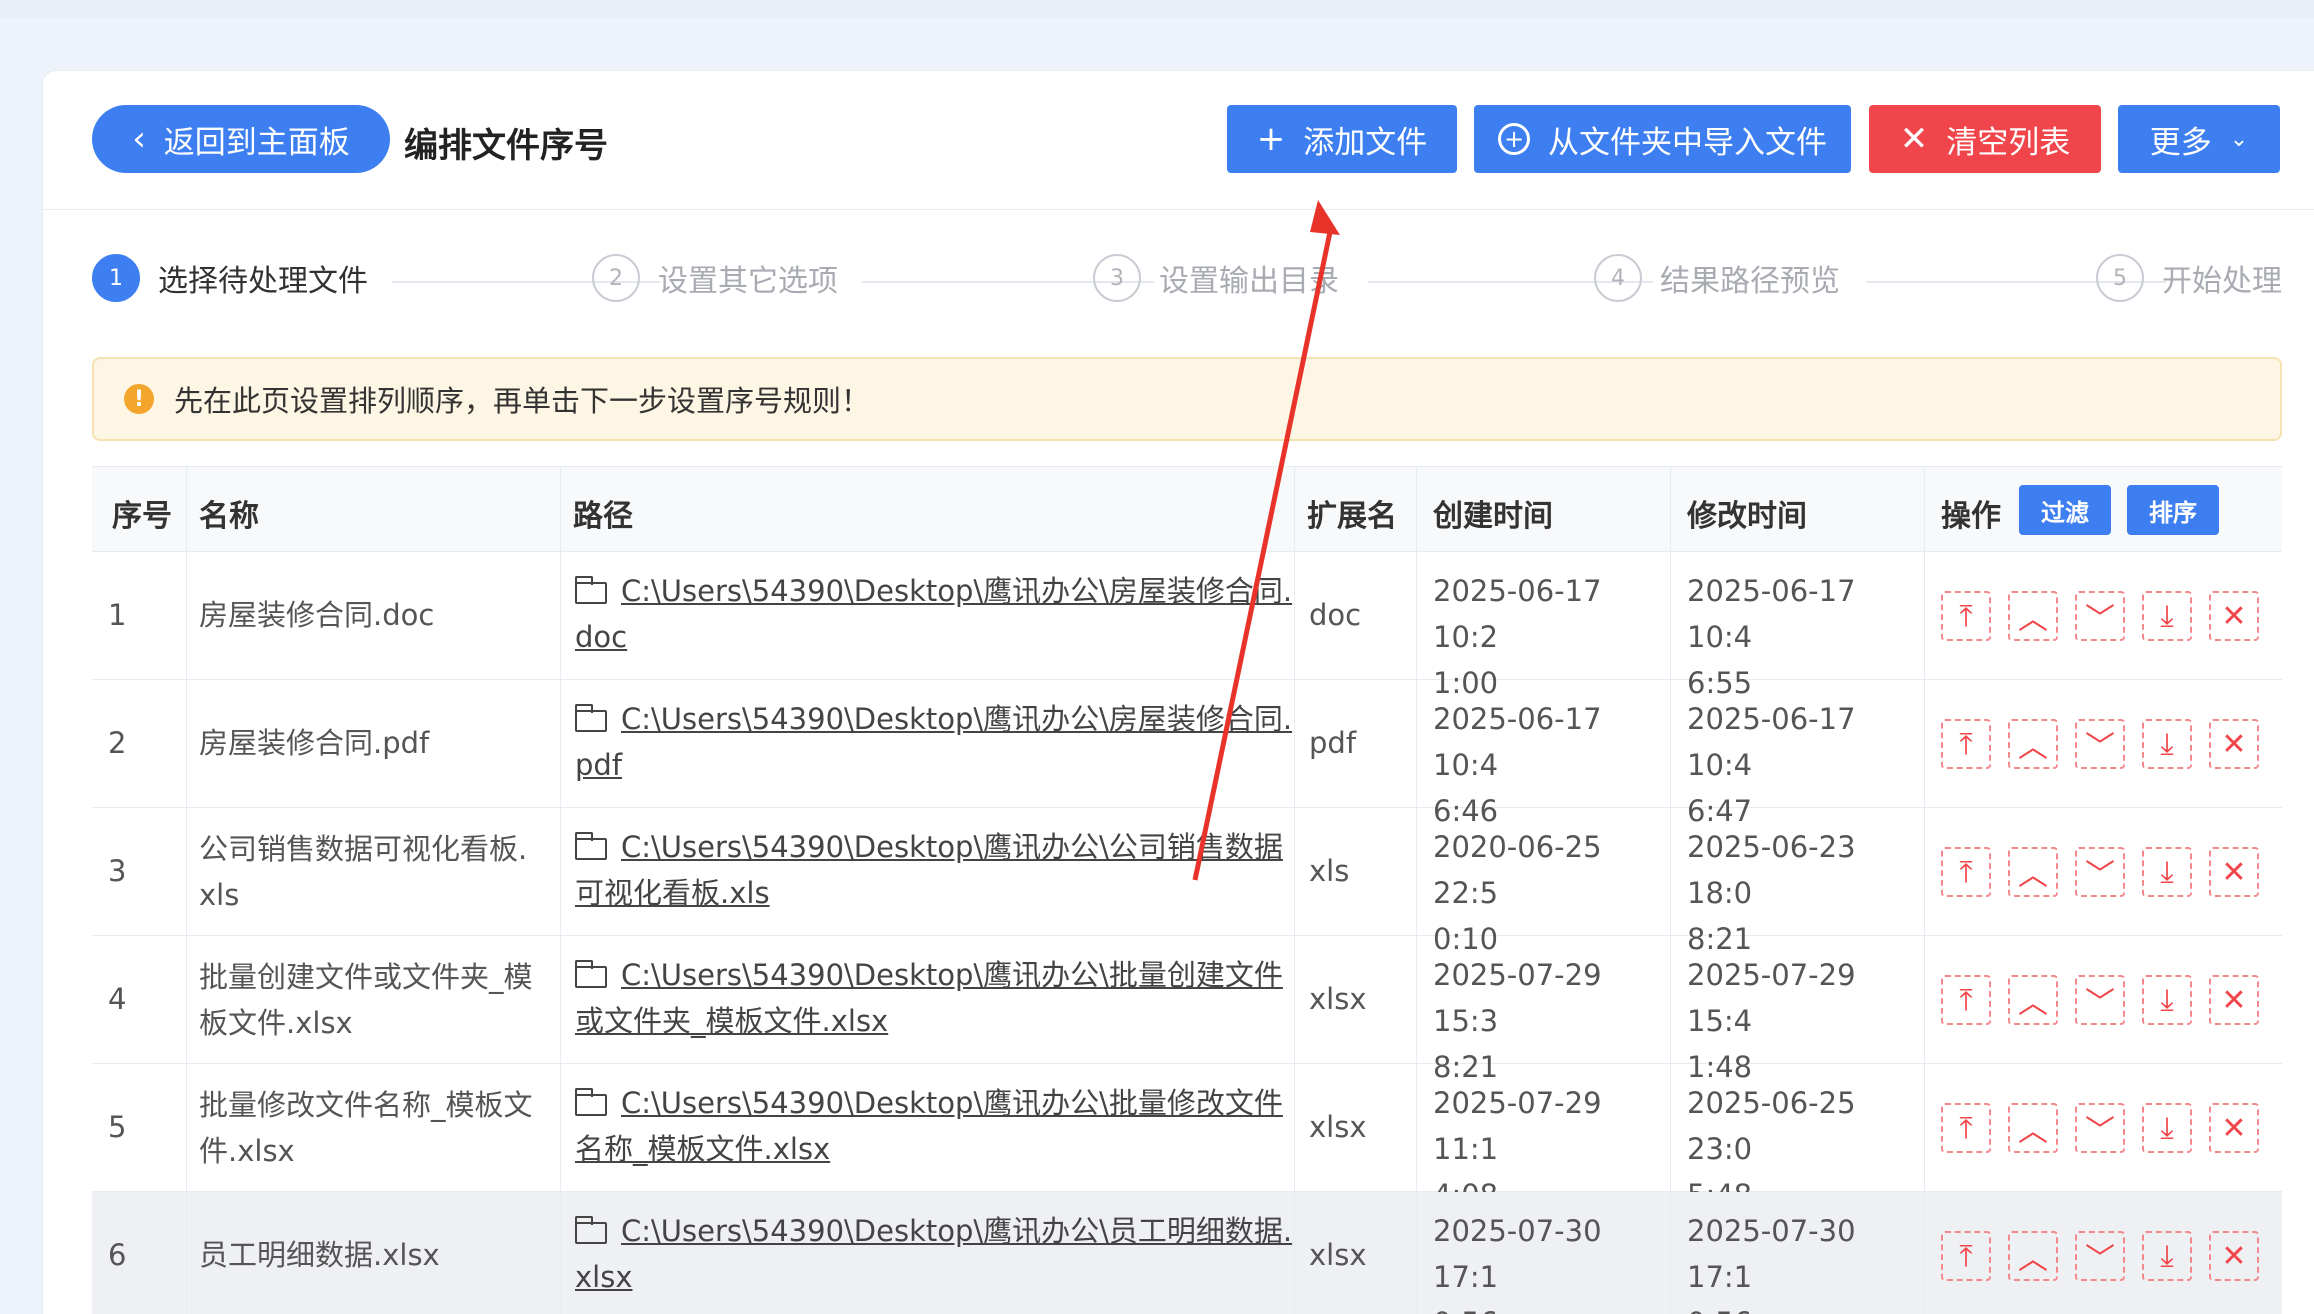 The image size is (2314, 1314). I want to click on clear-list-button: ✕ 清空列表, so click(1985, 139).